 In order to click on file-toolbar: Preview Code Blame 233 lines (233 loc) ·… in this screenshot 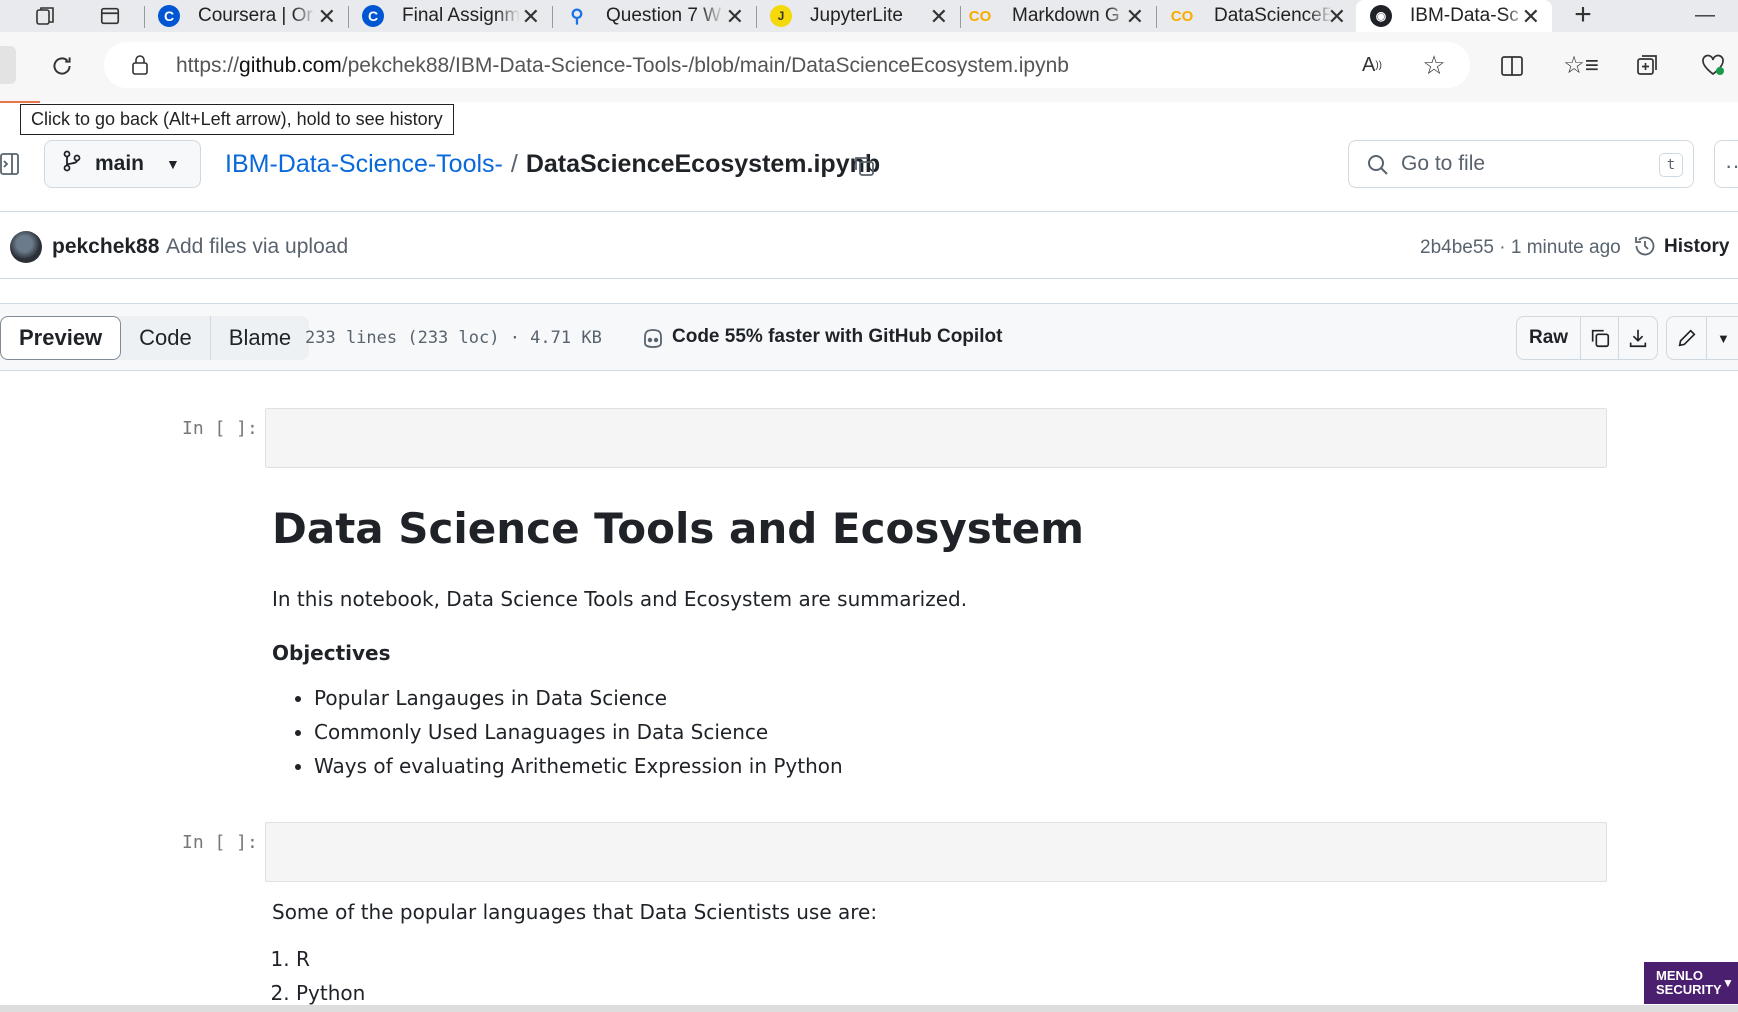, I will do `click(869, 337)`.